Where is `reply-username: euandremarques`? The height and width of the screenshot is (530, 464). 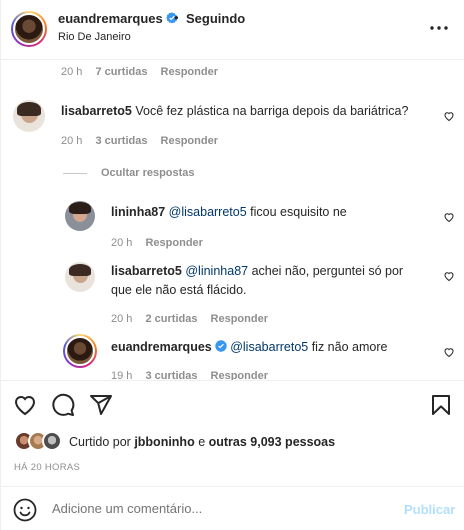 reply-username: euandremarques is located at coordinates (161, 347).